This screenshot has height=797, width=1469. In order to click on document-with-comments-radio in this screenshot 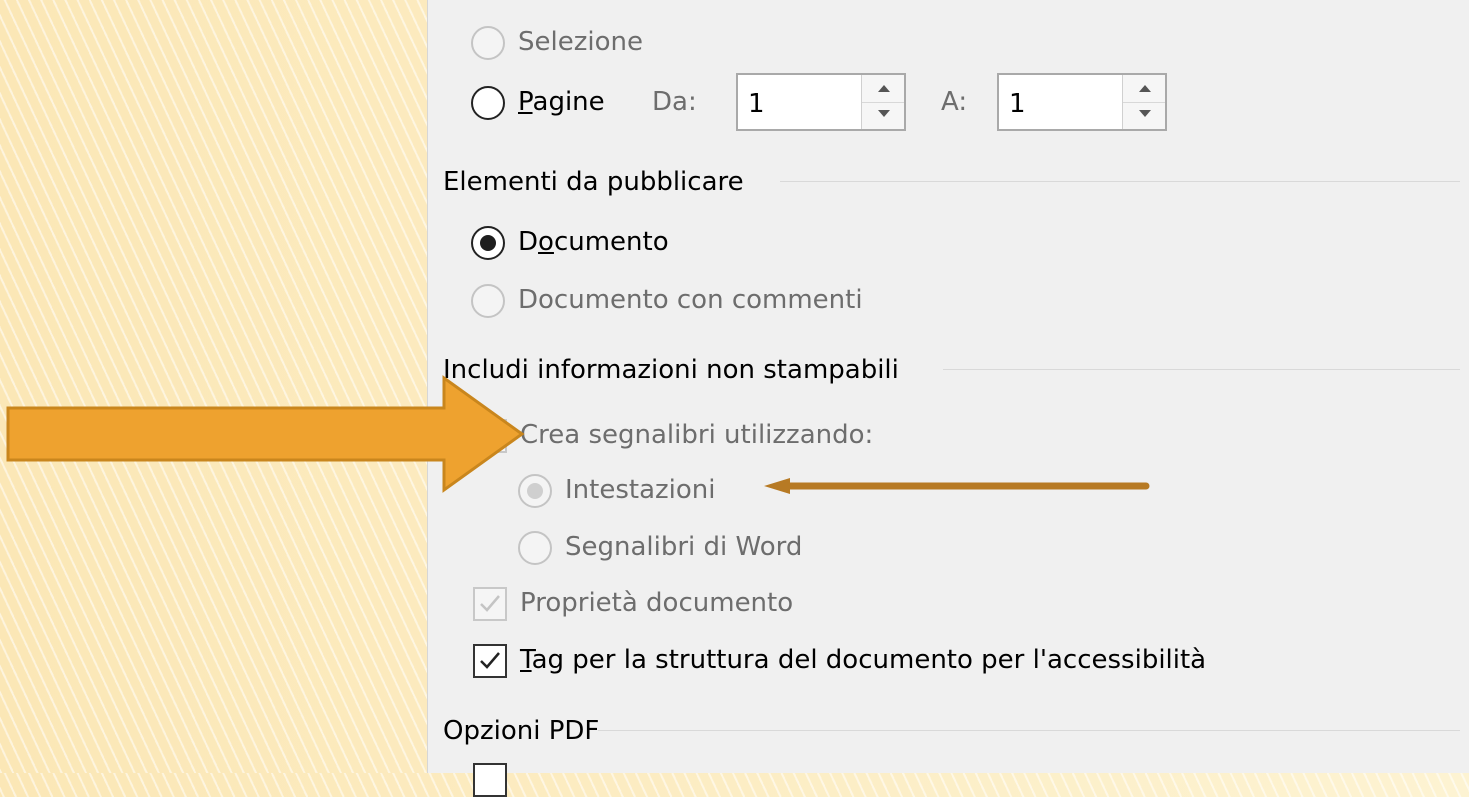, I will do `click(488, 301)`.